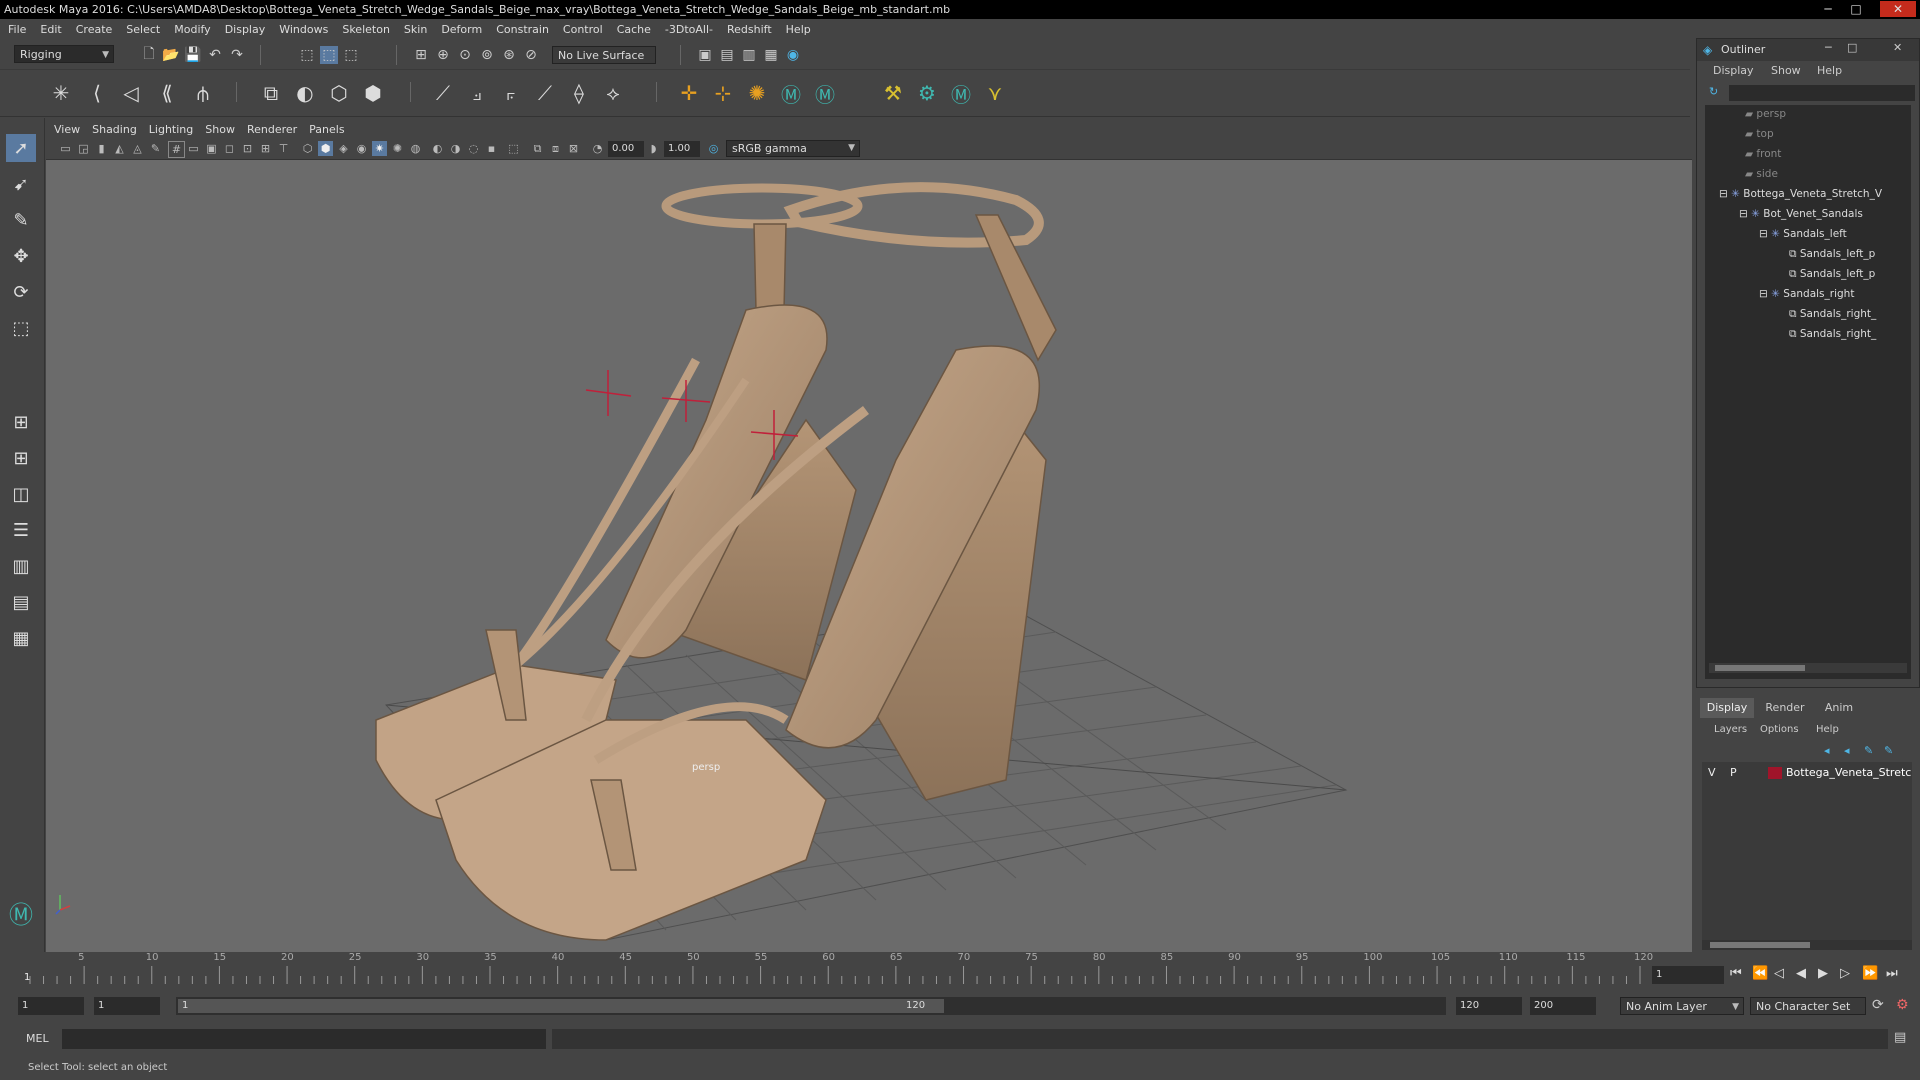 The height and width of the screenshot is (1080, 1920). Describe the element at coordinates (613, 93) in the screenshot. I see `wave-icon: ⟡` at that location.